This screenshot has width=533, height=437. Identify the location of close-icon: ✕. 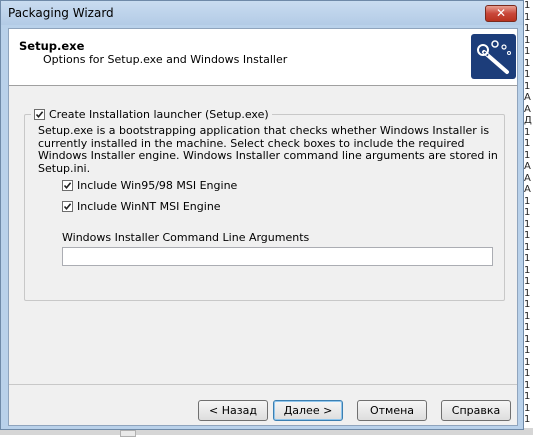
(501, 13).